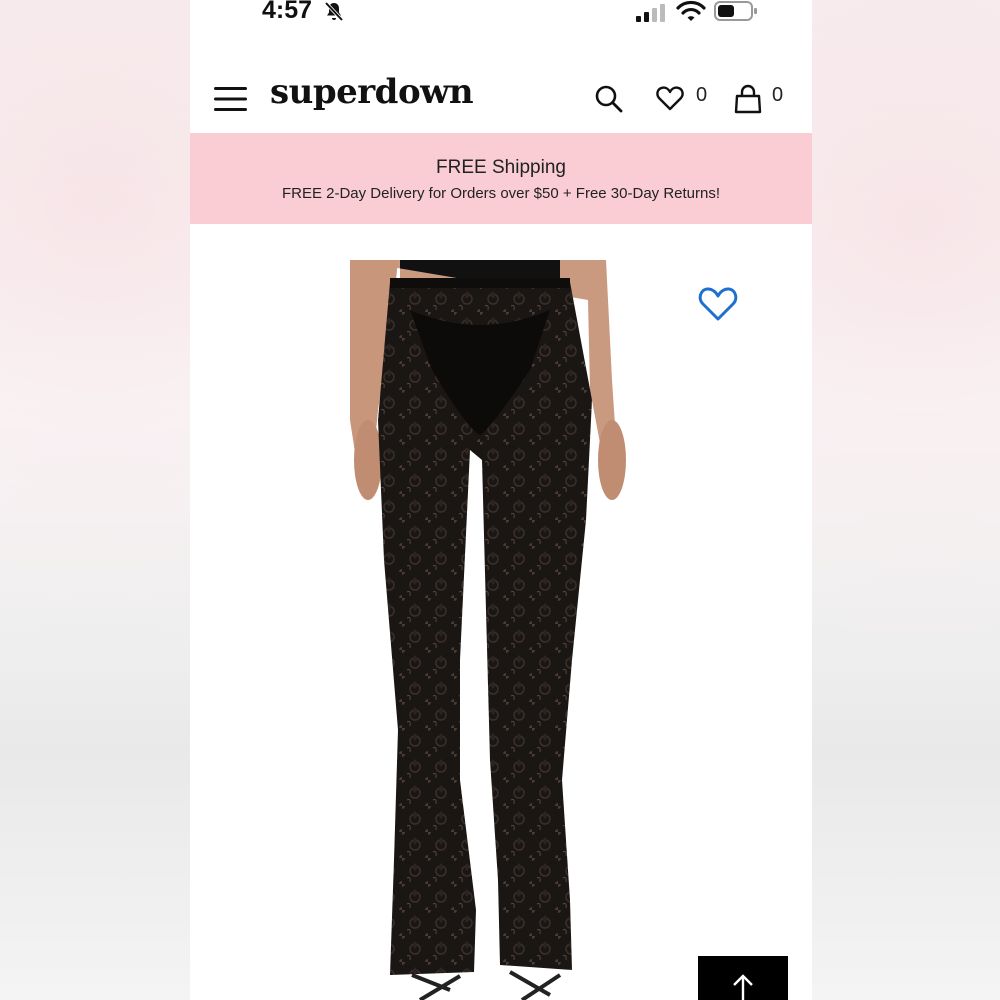  Describe the element at coordinates (501, 100) in the screenshot. I see `site-header: superdown 0 0` at that location.